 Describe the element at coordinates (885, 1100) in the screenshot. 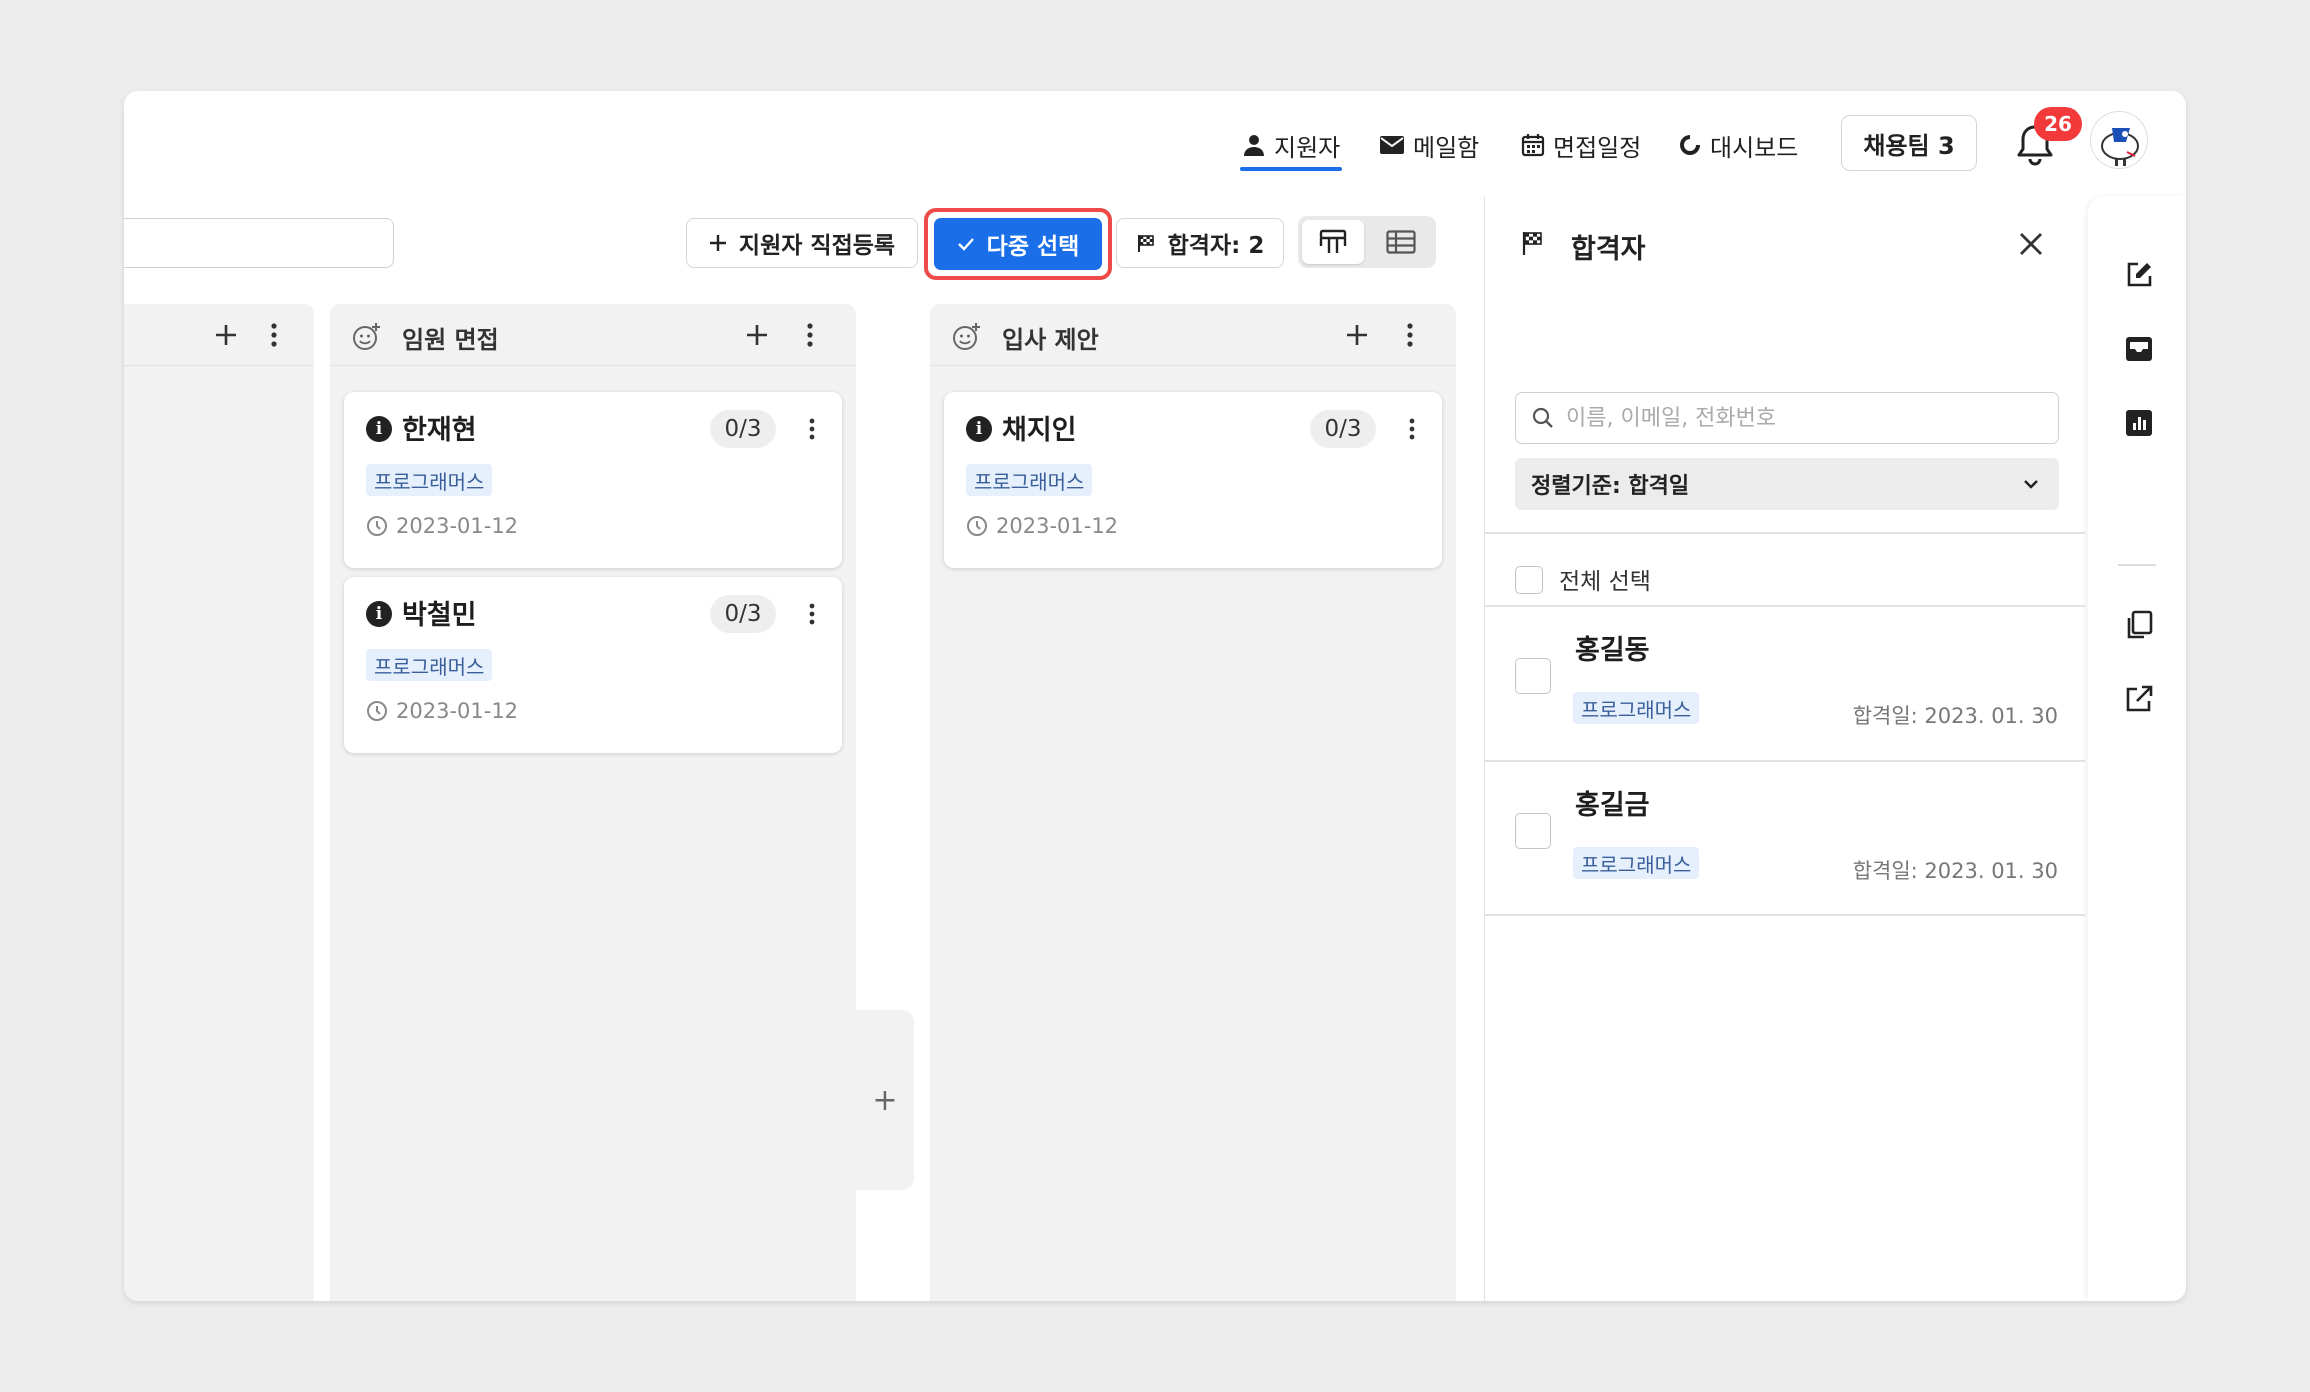

I see `add-column-button: +` at that location.